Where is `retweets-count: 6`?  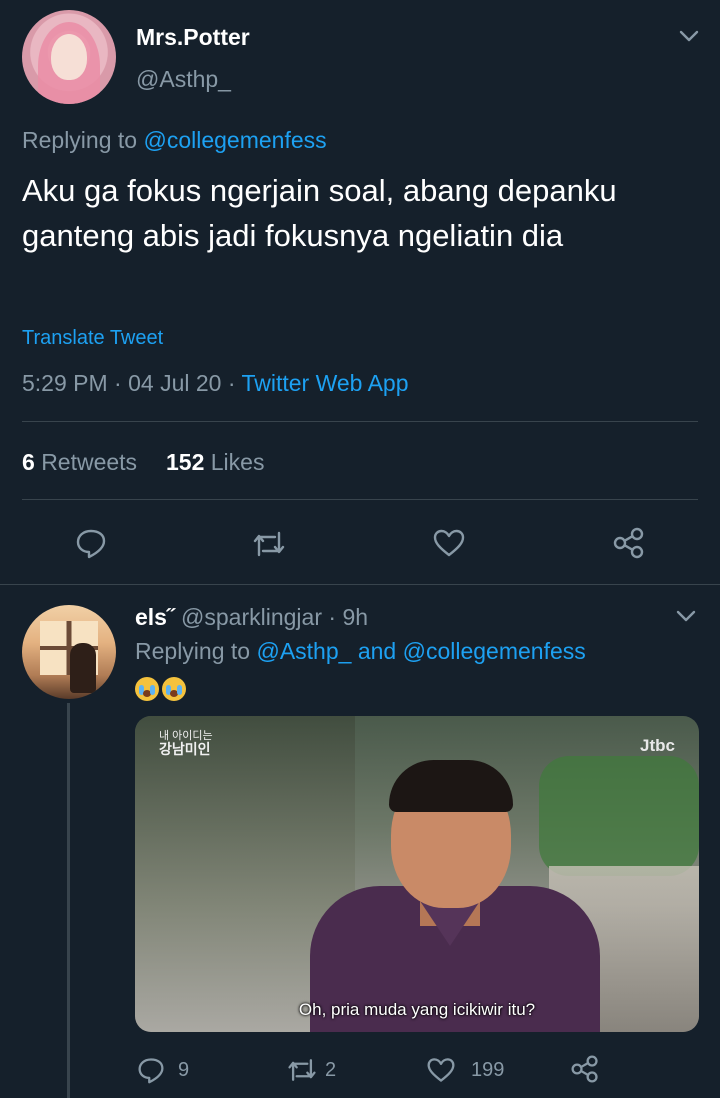 retweets-count: 6 is located at coordinates (28, 462).